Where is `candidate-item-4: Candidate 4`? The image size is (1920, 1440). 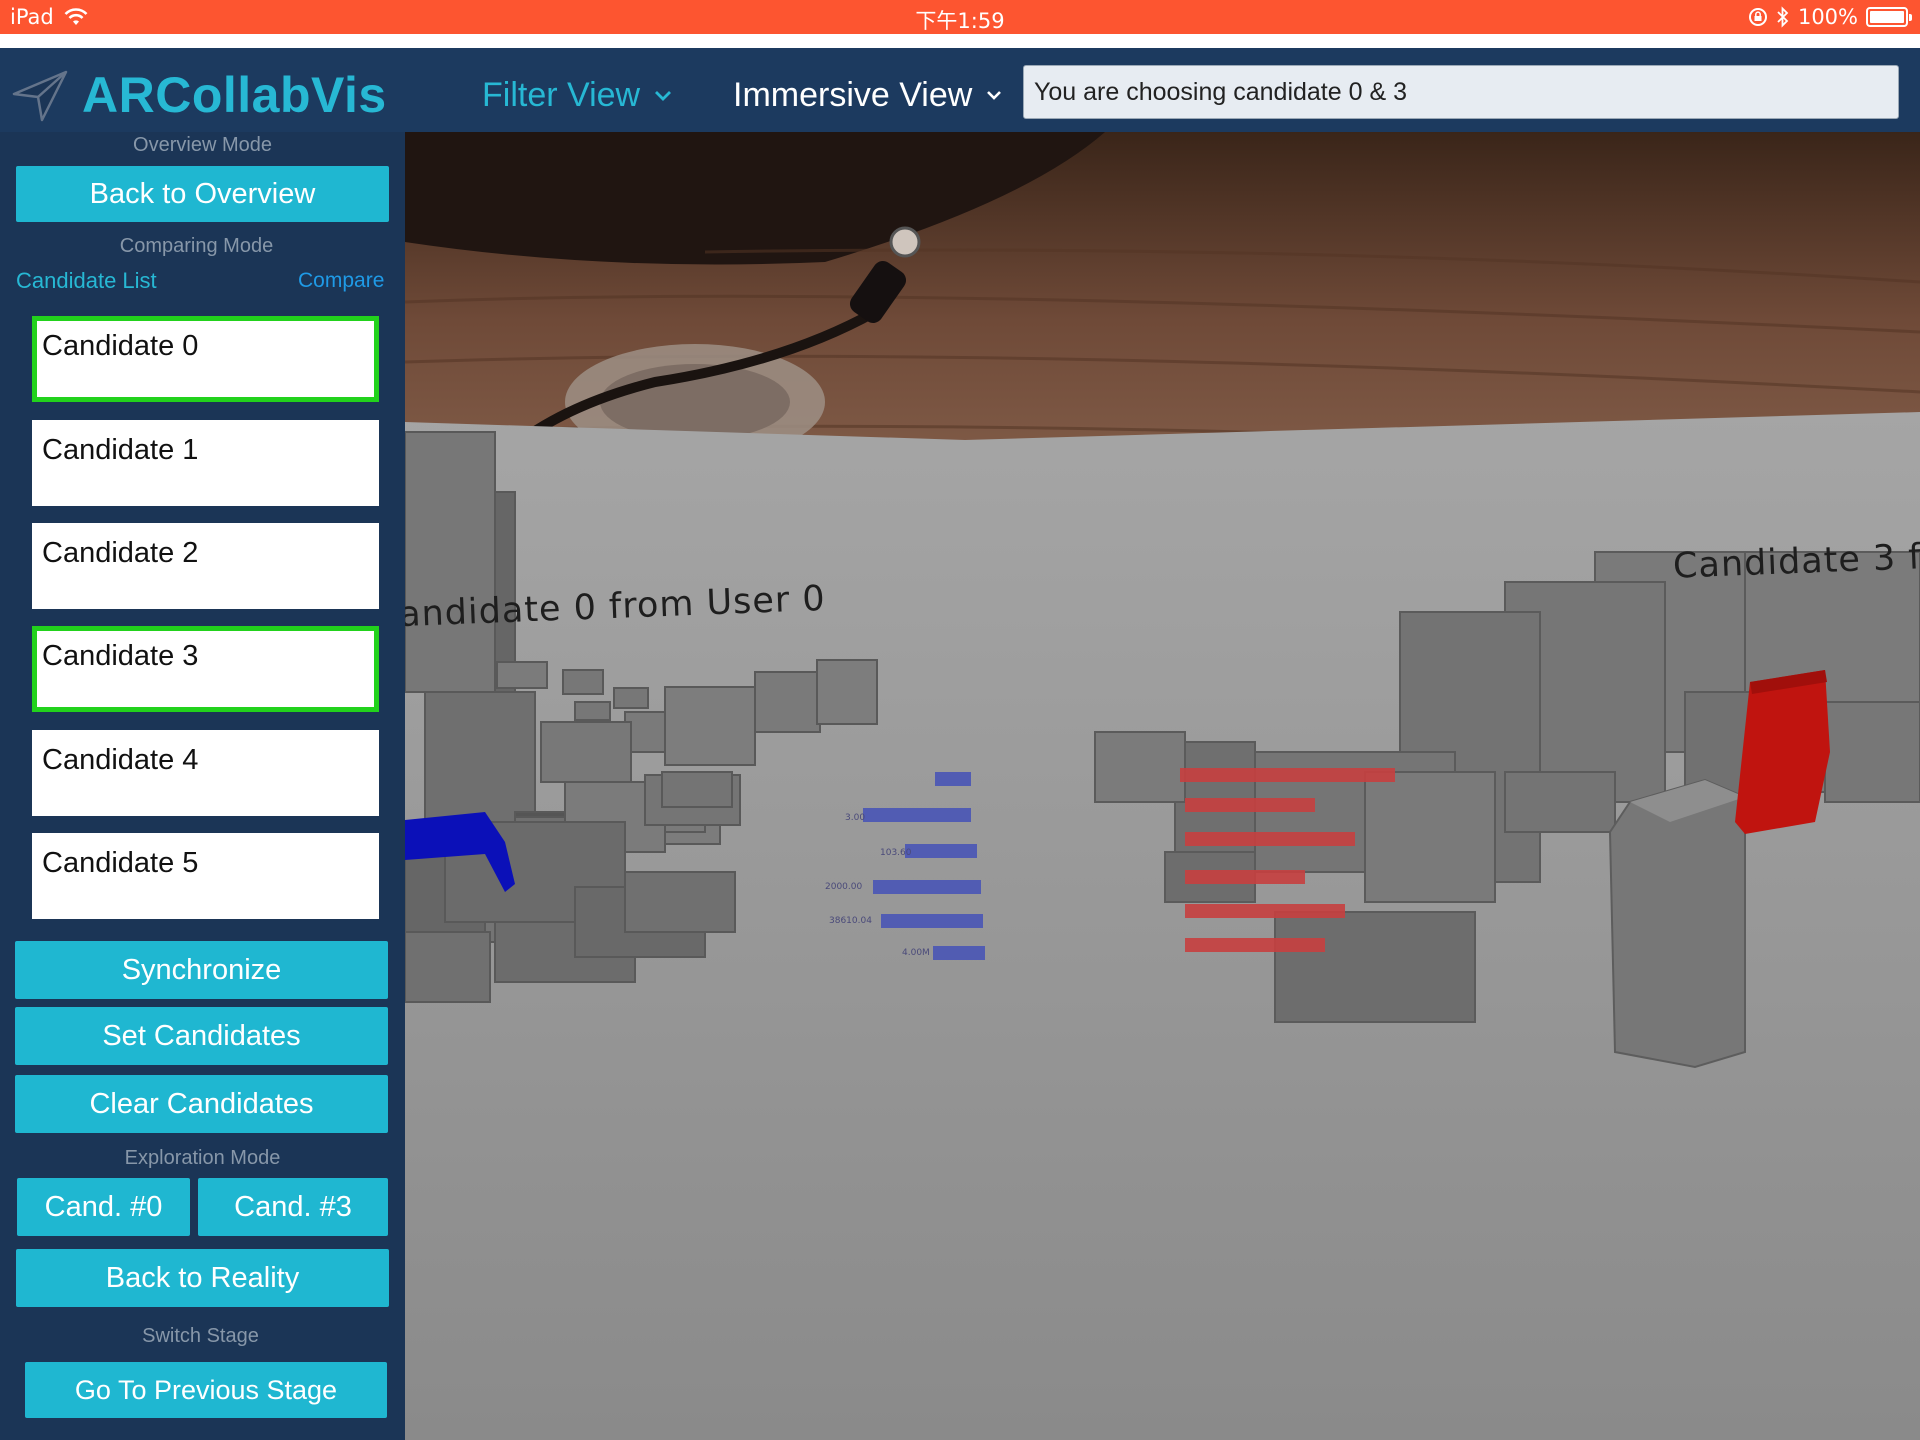
candidate-item-4: Candidate 4 is located at coordinates (205, 773).